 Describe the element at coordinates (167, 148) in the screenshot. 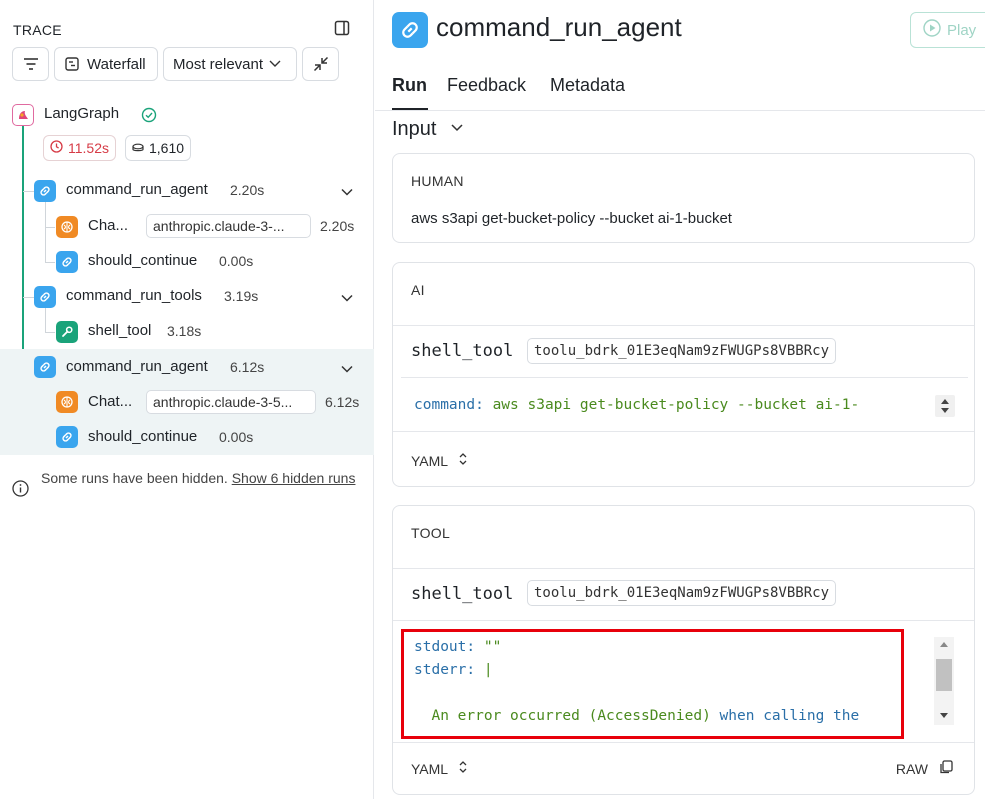

I see `tokens-value: 1,610` at that location.